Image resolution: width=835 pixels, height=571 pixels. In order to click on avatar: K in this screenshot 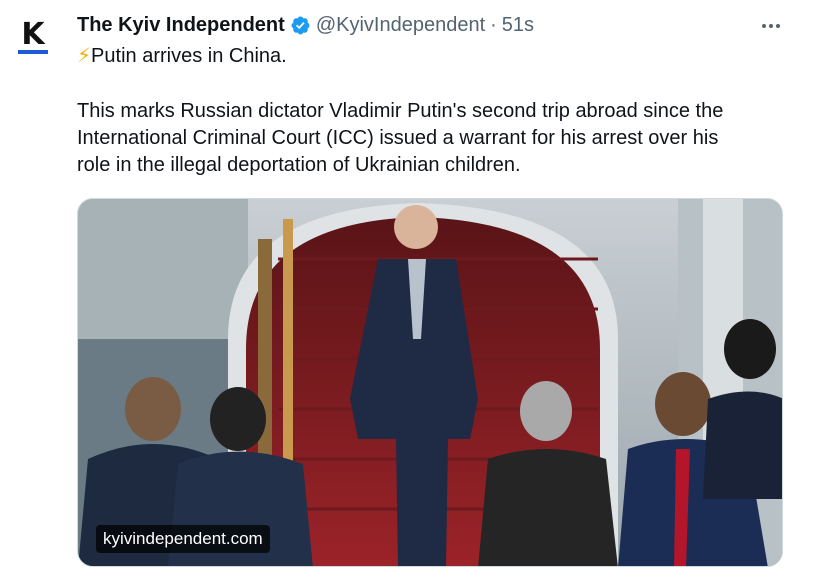, I will do `click(33, 37)`.